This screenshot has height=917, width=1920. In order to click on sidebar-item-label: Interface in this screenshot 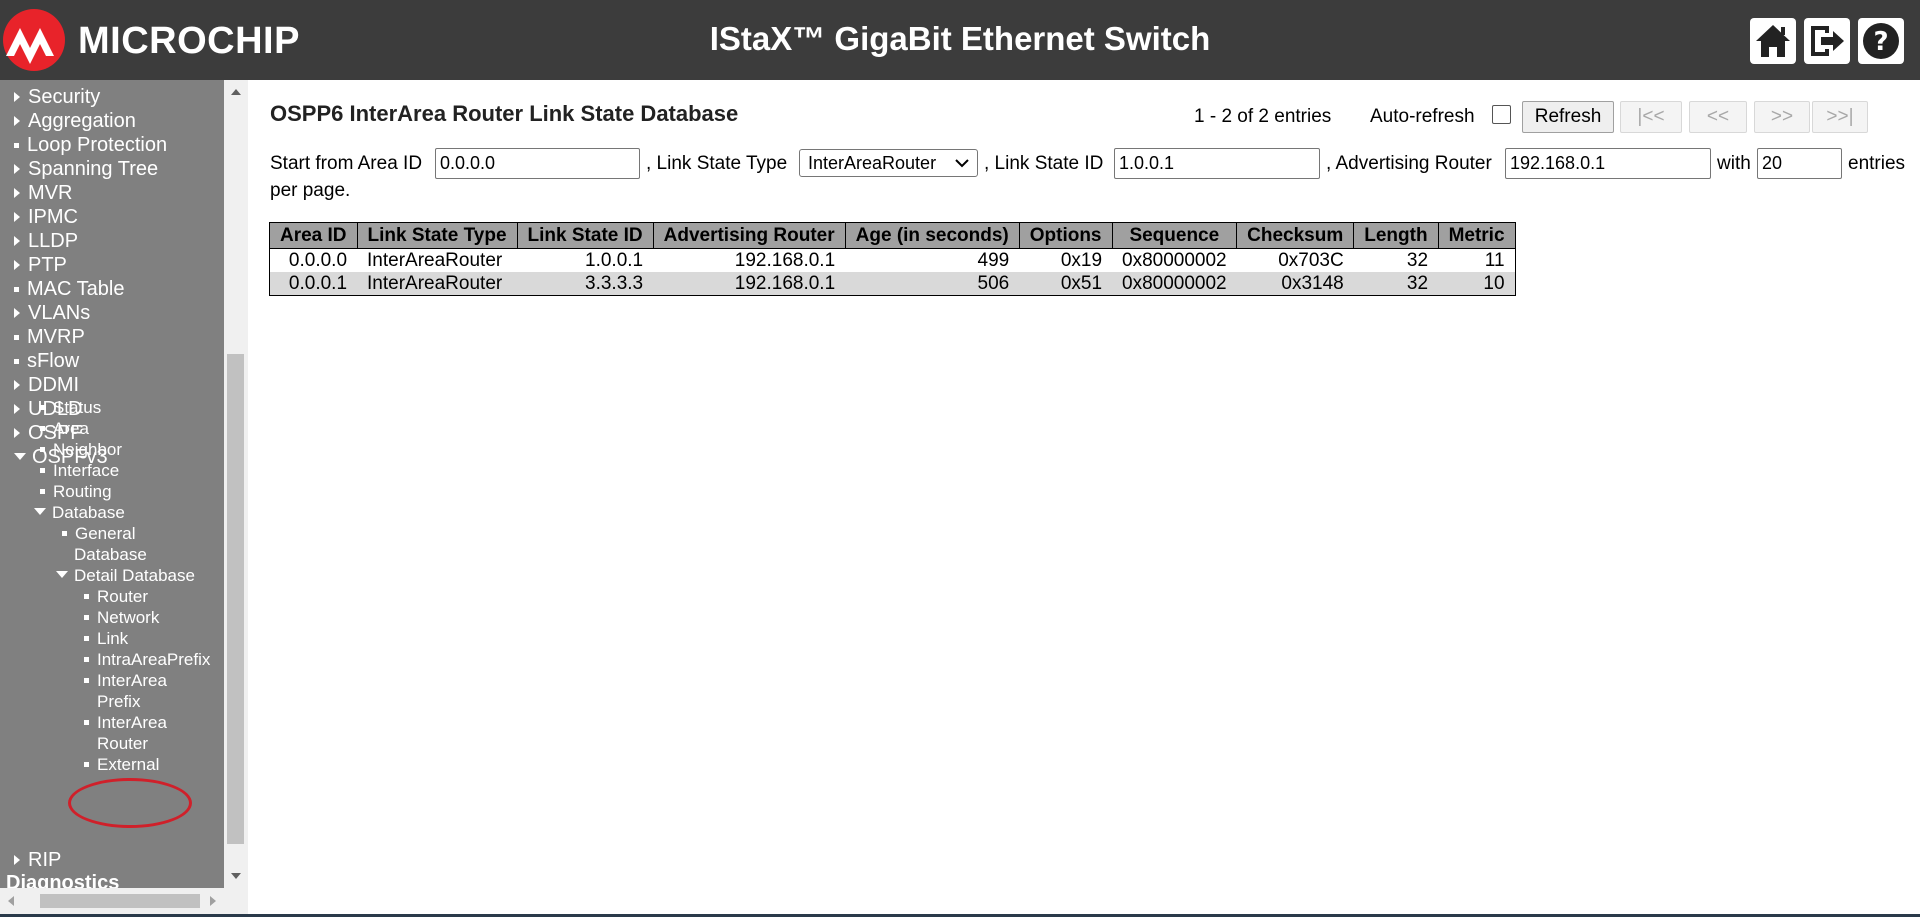, I will do `click(86, 470)`.